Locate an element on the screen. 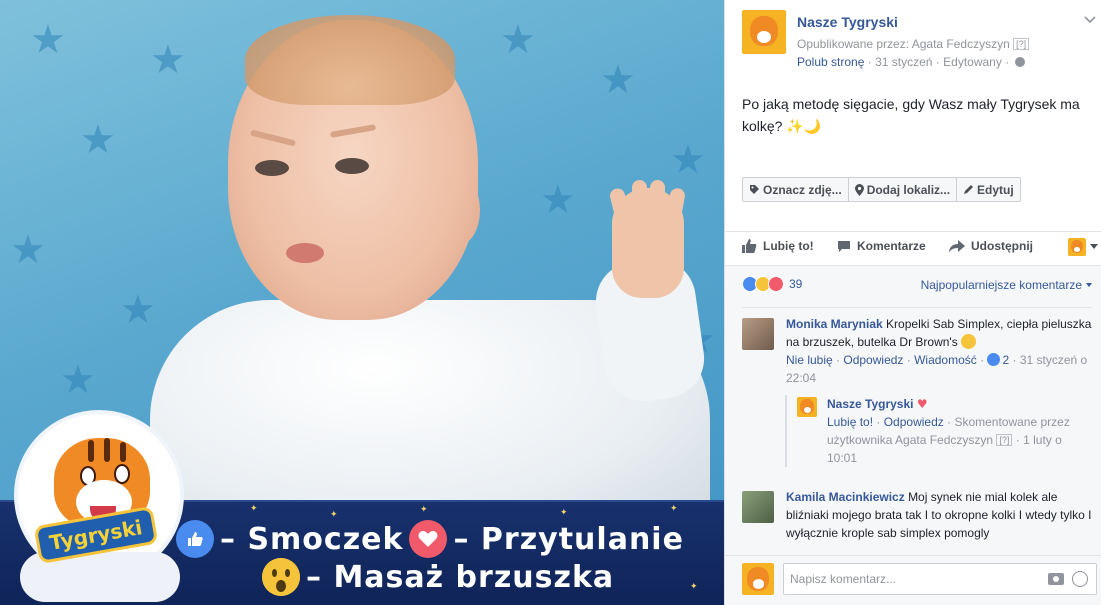  page-avatar is located at coordinates (764, 32).